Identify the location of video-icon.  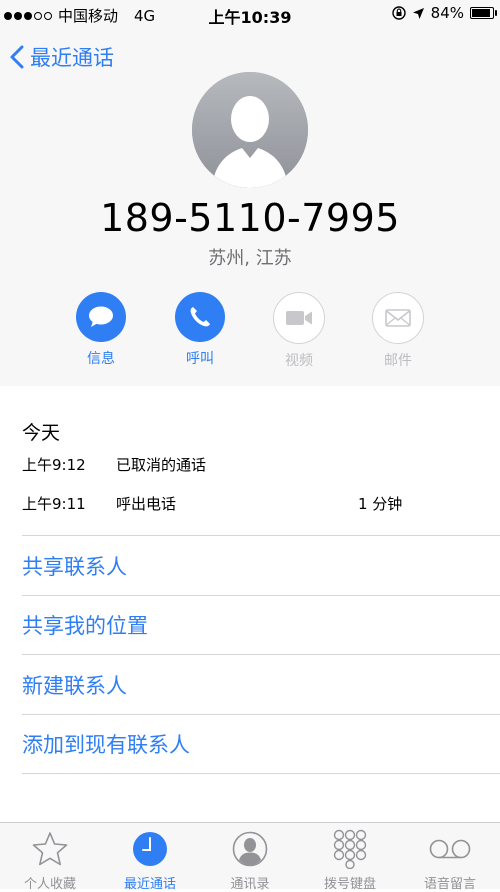
(299, 318).